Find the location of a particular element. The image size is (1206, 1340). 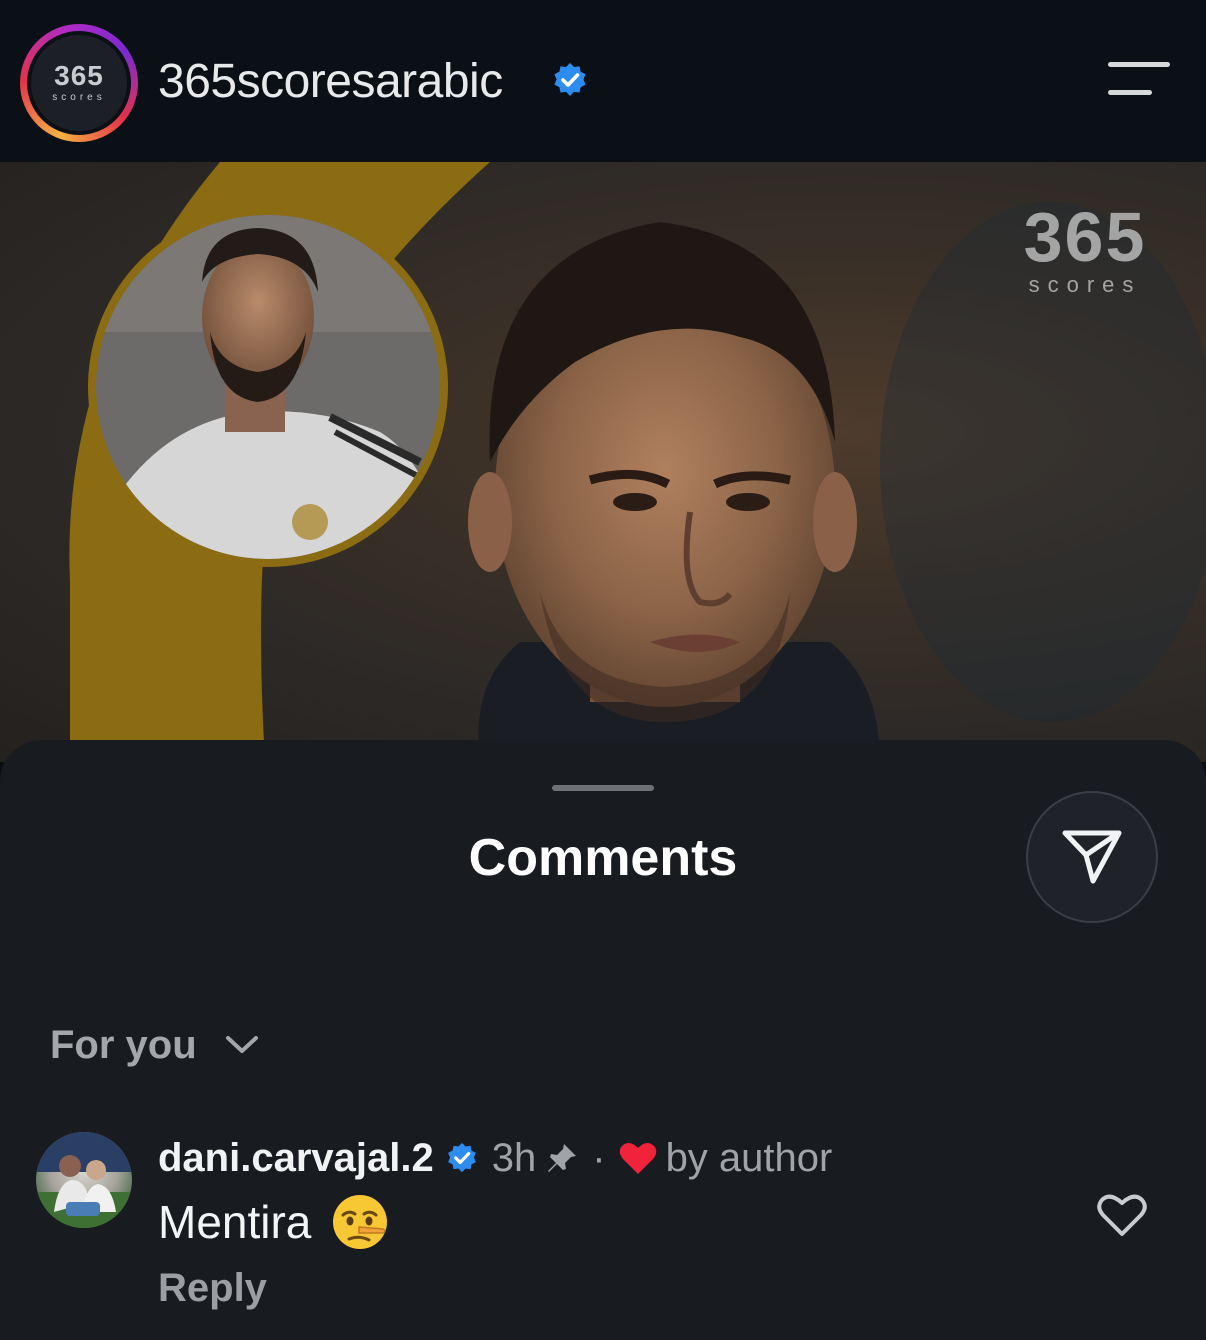

send-icon is located at coordinates (1092, 857).